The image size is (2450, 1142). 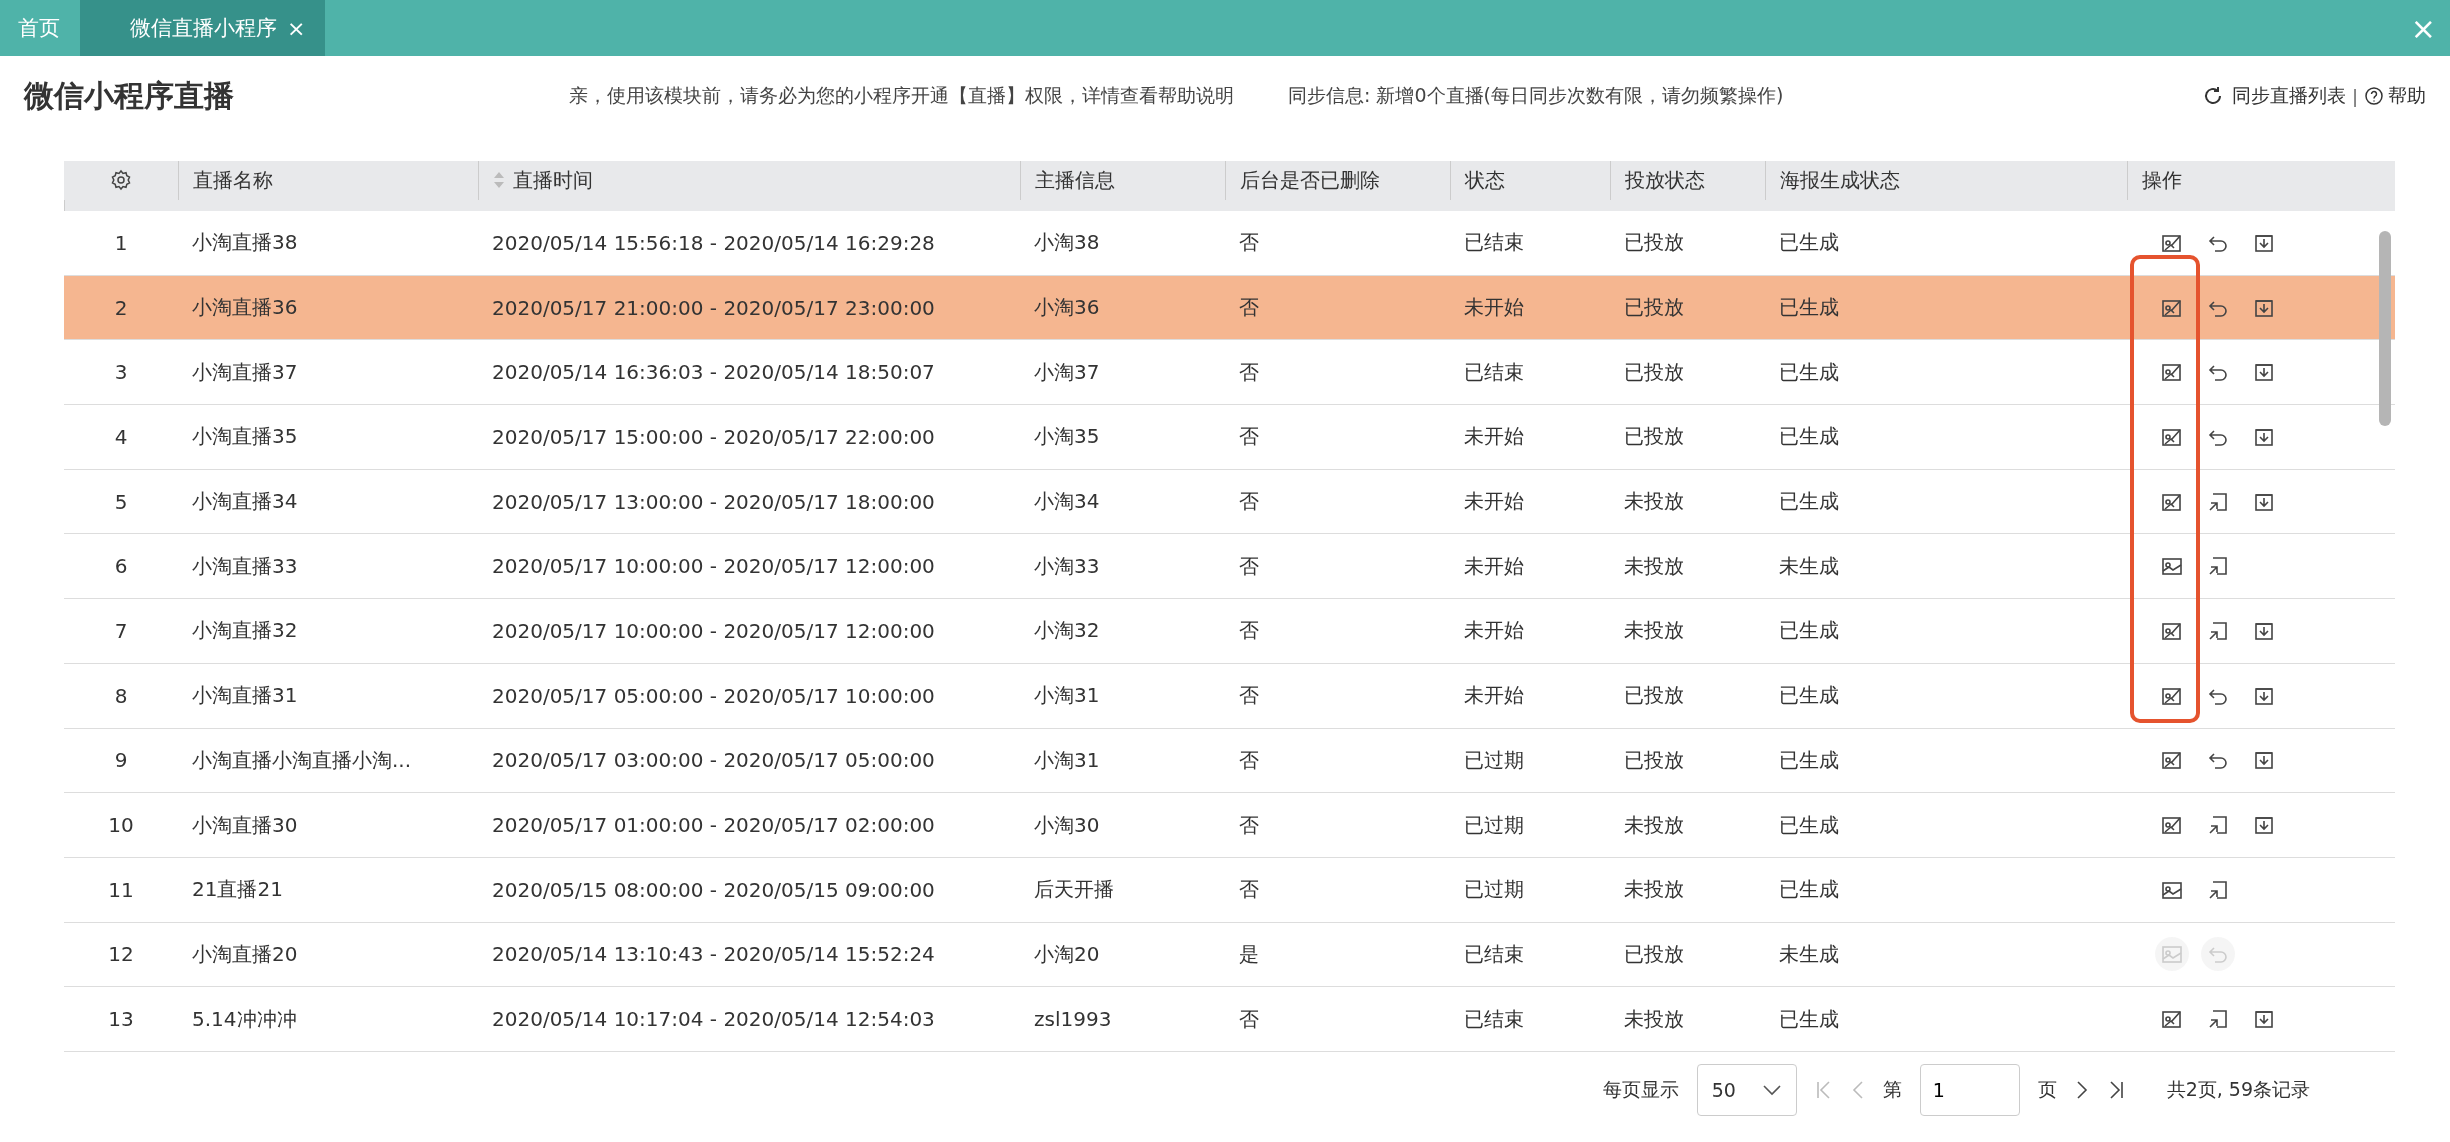 I want to click on table-cell-text: 小淘直播38, so click(x=245, y=243).